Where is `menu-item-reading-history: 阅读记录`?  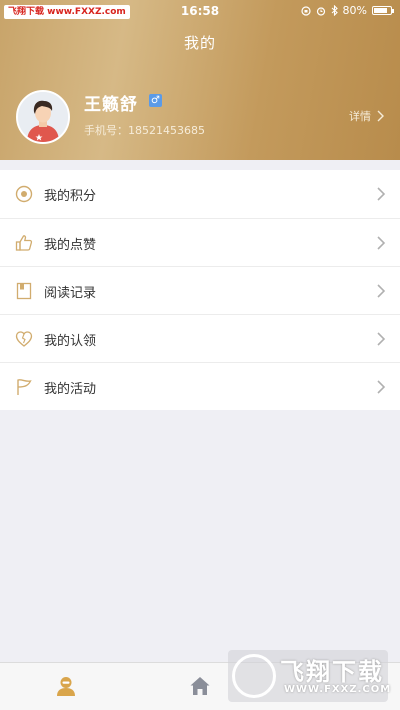 menu-item-reading-history: 阅读记录 is located at coordinates (200, 290).